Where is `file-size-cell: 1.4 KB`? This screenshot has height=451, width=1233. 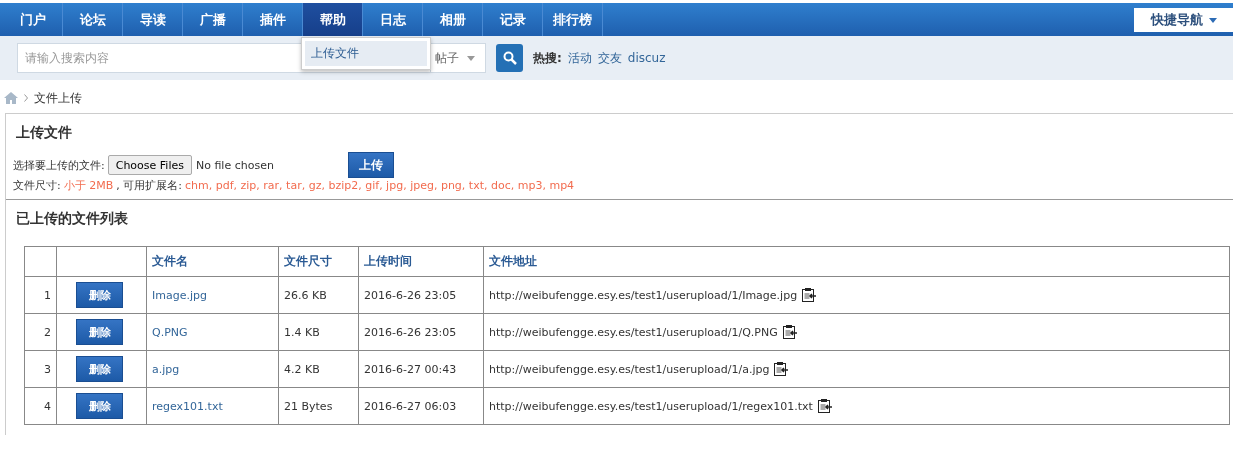 file-size-cell: 1.4 KB is located at coordinates (318, 332).